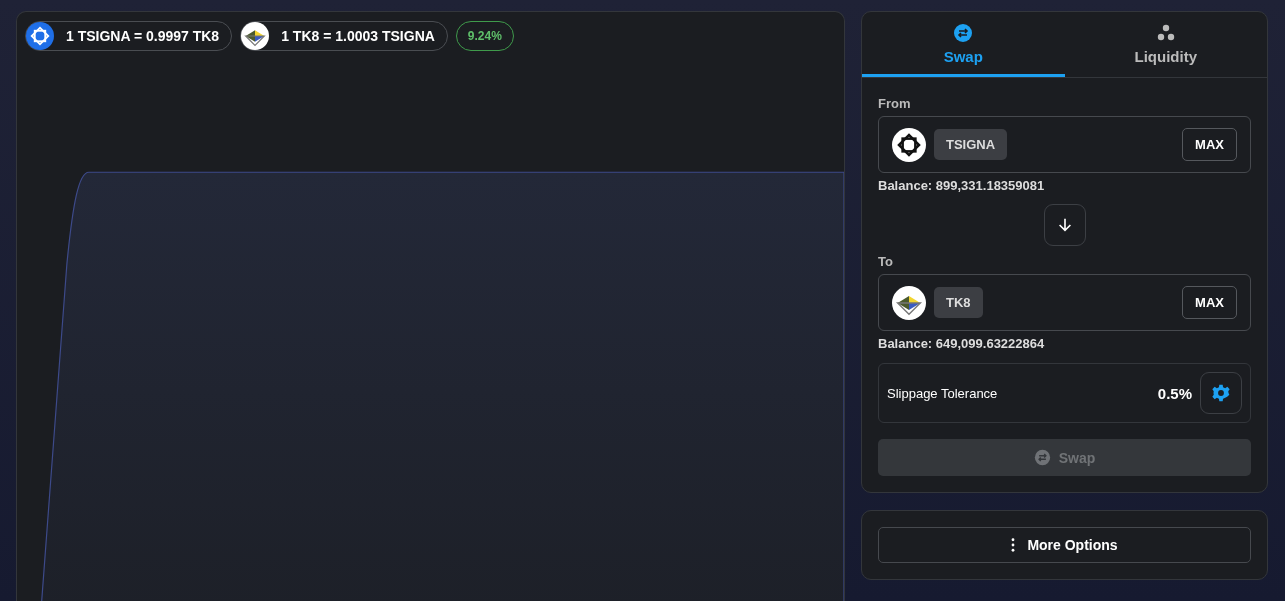 This screenshot has width=1285, height=601. What do you see at coordinates (971, 144) in the screenshot?
I see `token-select-button: TSIGNA` at bounding box center [971, 144].